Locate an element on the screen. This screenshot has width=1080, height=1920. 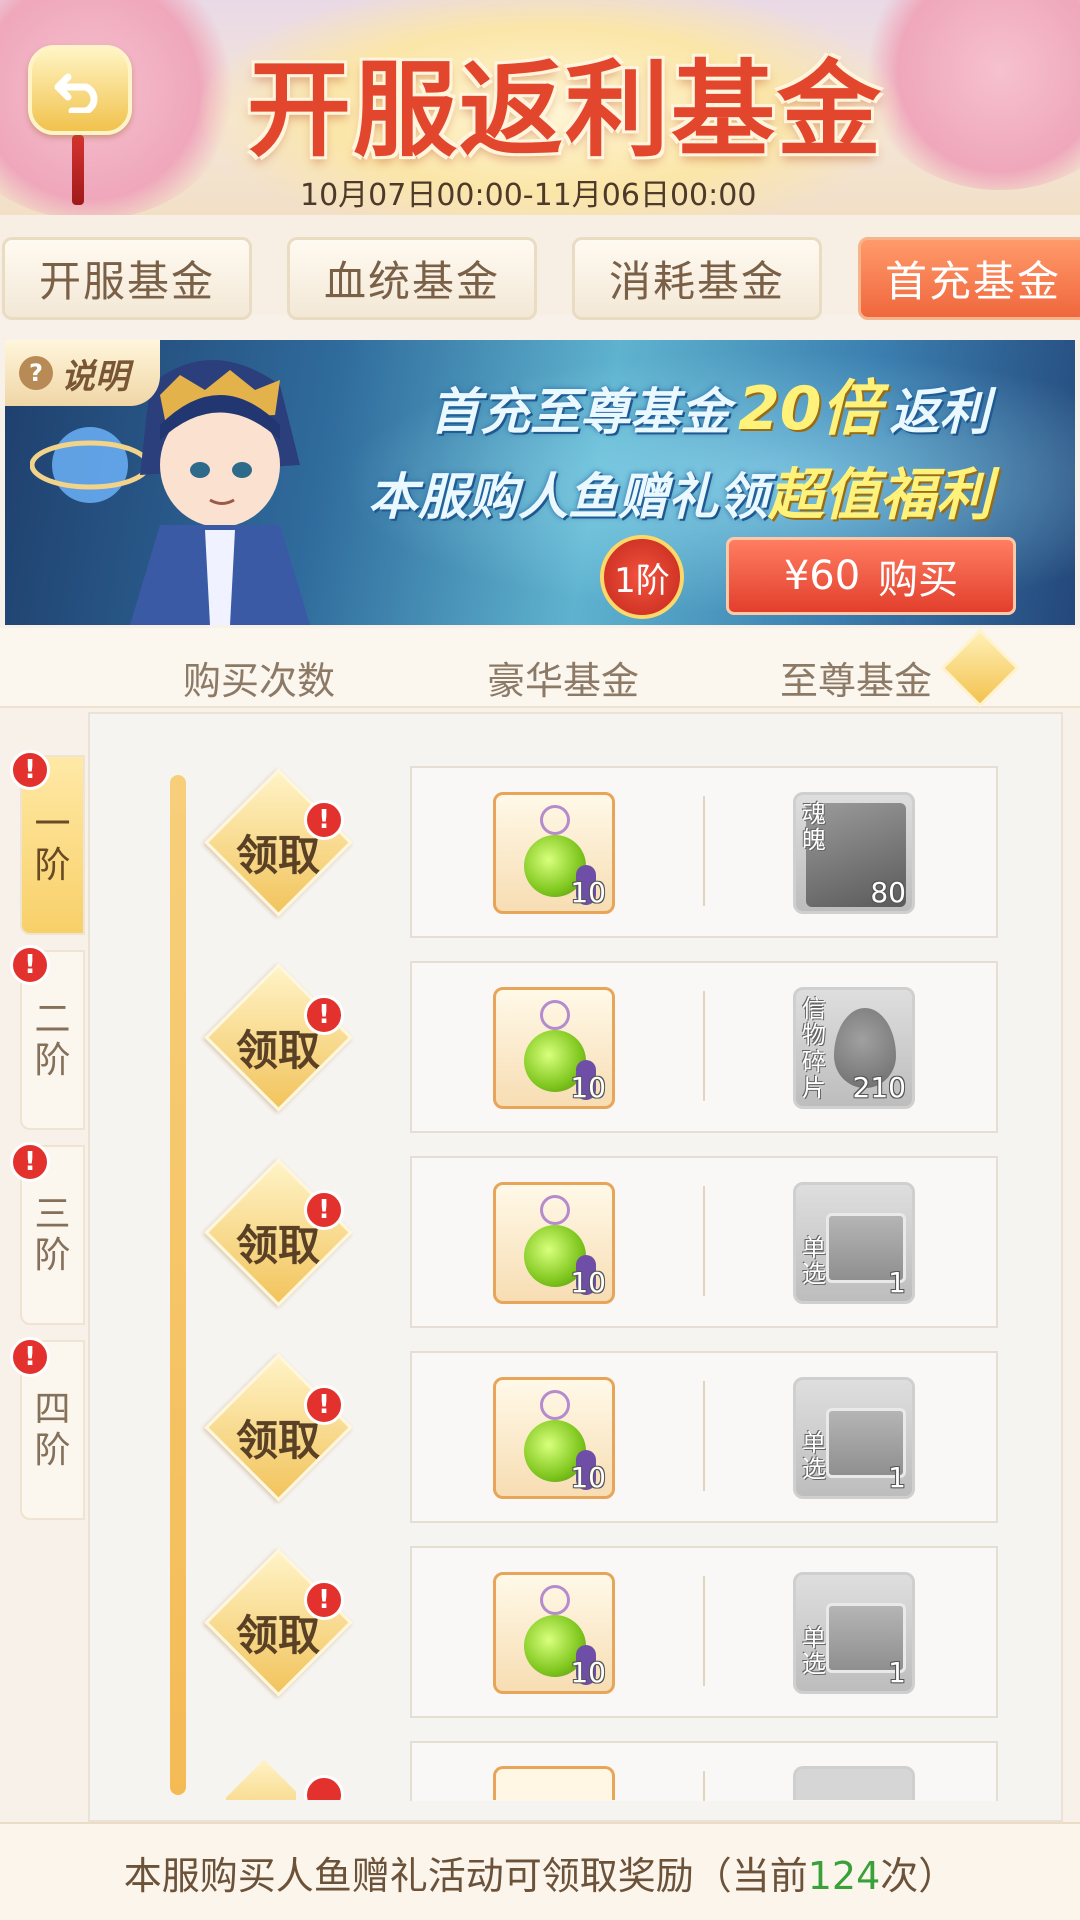
item-type-label: 魂魄 is located at coordinates (814, 827).